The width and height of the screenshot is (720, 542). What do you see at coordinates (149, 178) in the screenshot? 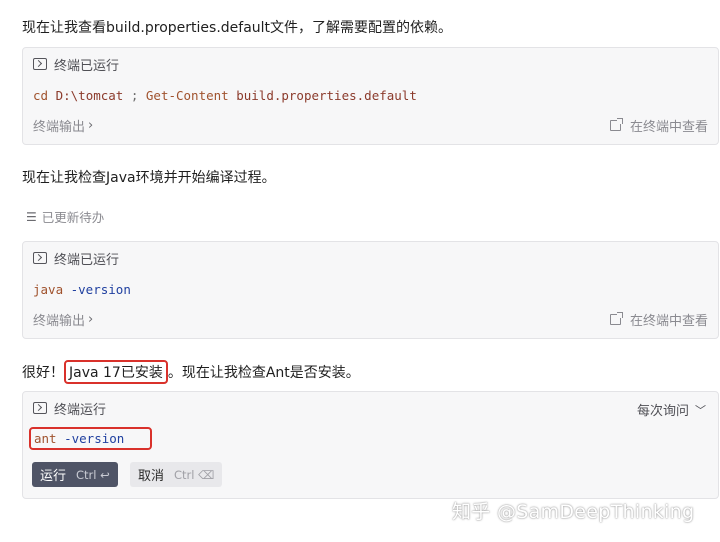
I see `assistant-message-2: 现在让我检查Java环境并开始编译过程。` at bounding box center [149, 178].